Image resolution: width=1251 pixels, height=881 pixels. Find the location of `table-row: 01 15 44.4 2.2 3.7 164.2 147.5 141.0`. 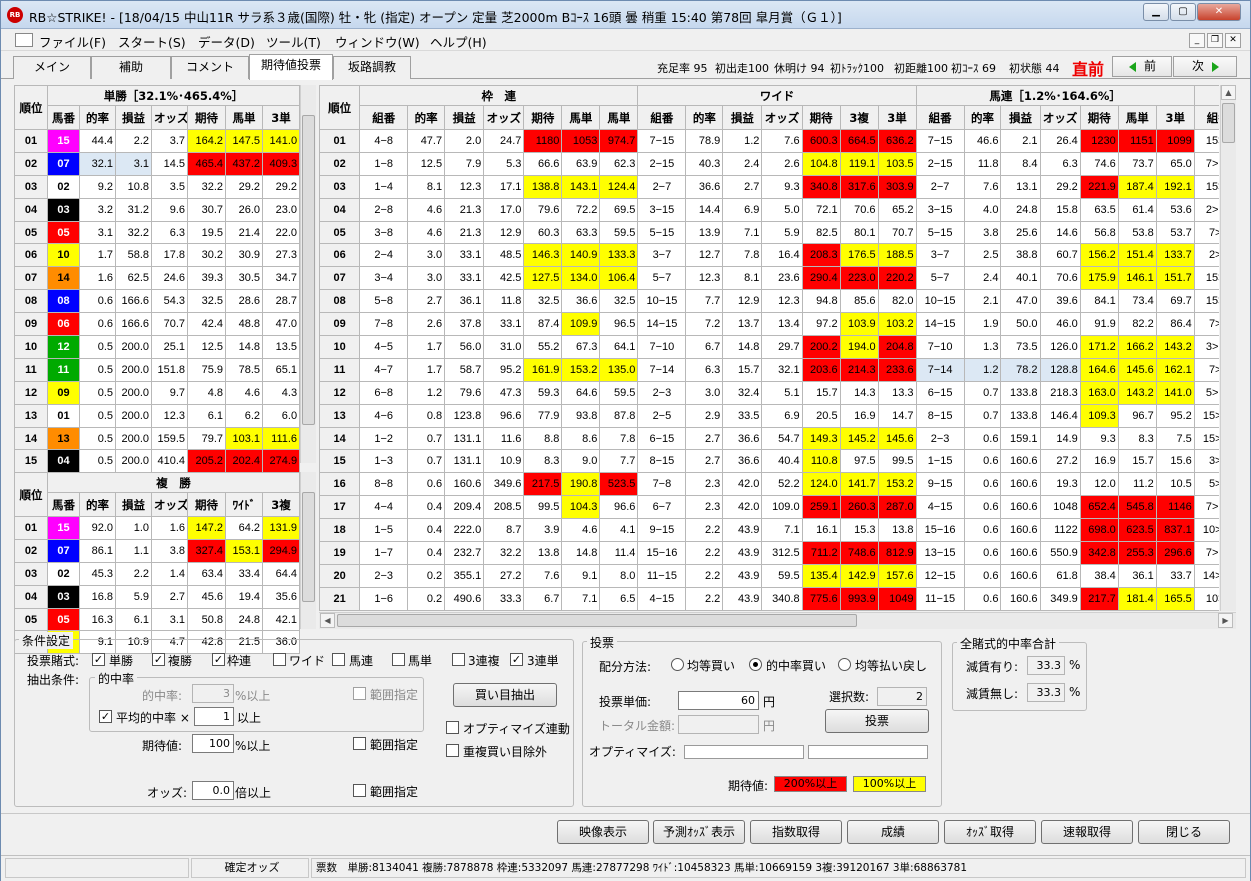

table-row: 01 15 44.4 2.2 3.7 164.2 147.5 141.0 is located at coordinates (157, 141).